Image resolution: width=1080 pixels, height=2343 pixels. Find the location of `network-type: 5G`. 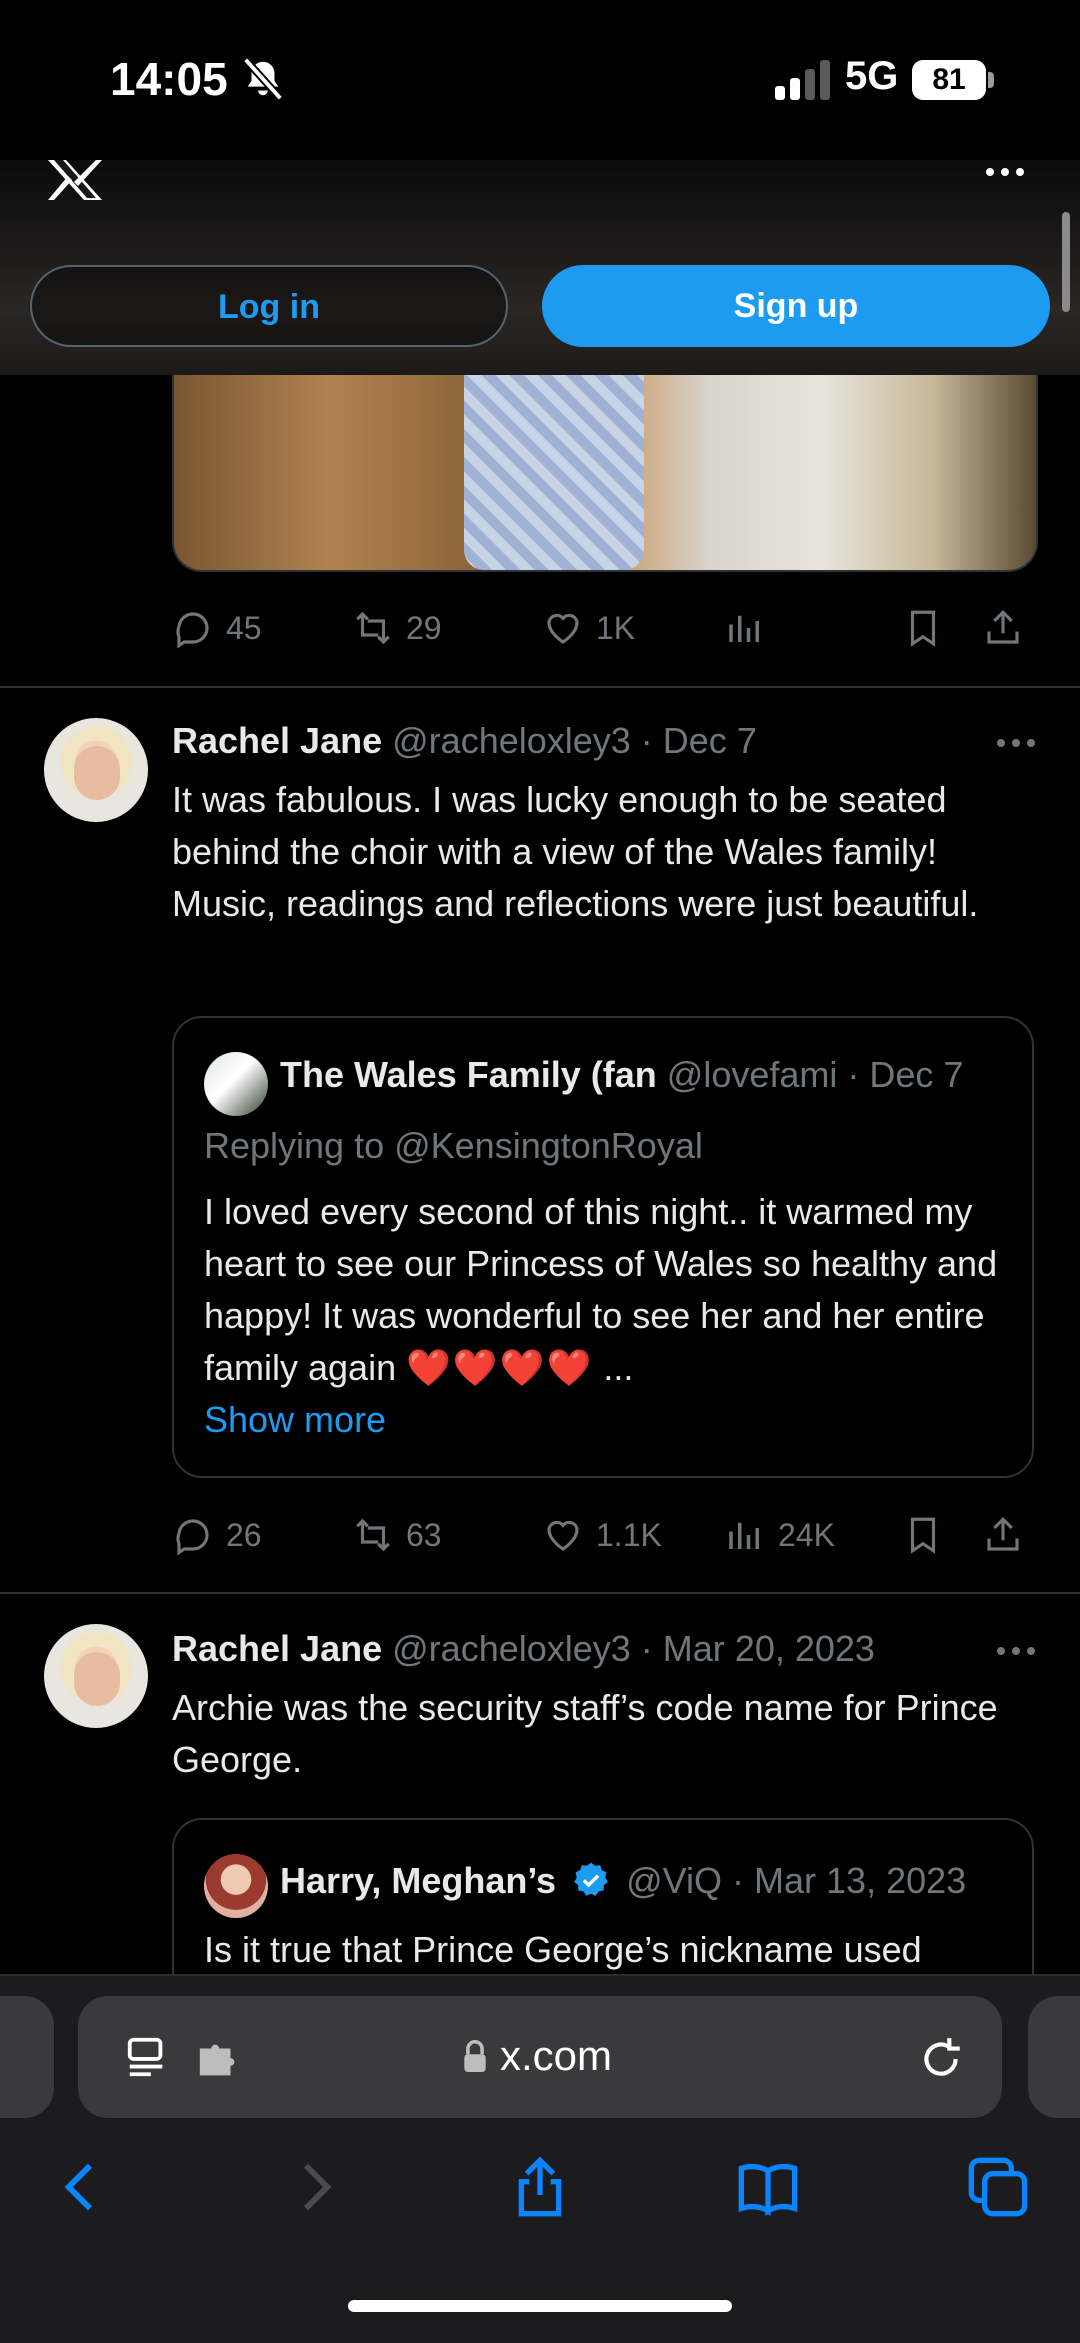

network-type: 5G is located at coordinates (872, 76).